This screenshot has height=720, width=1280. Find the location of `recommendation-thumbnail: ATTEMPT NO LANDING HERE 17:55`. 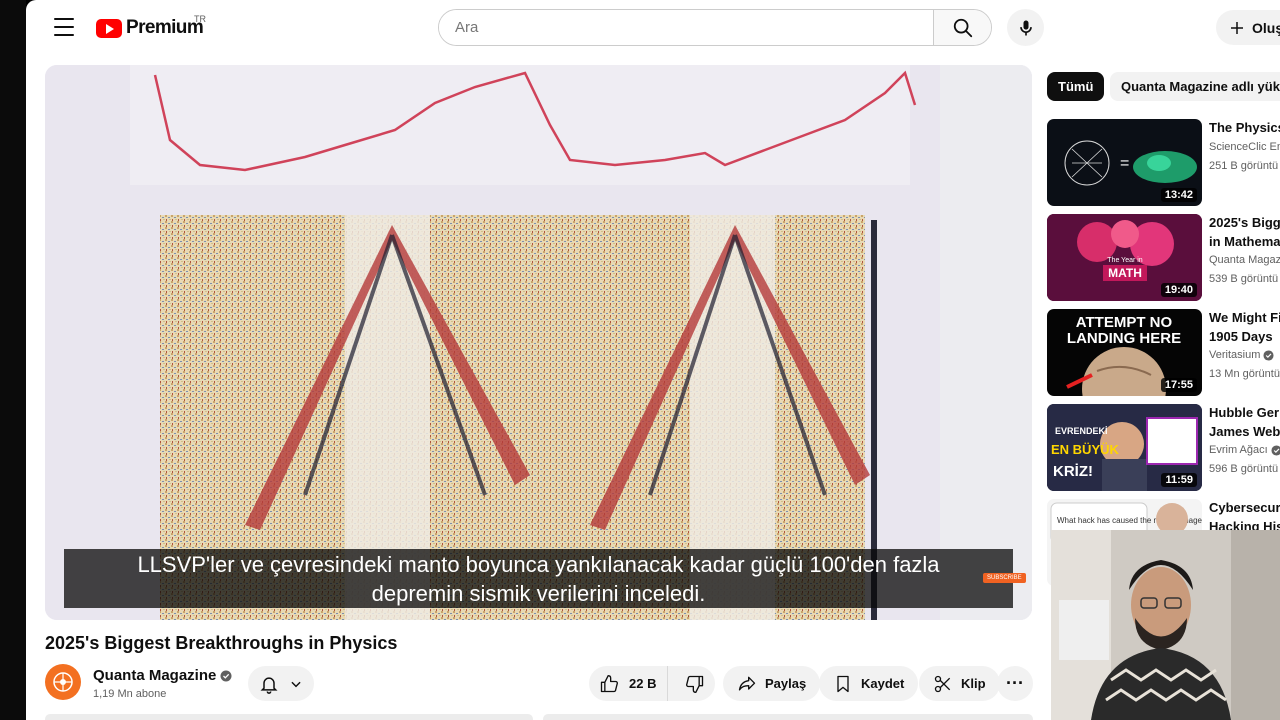

recommendation-thumbnail: ATTEMPT NO LANDING HERE 17:55 is located at coordinates (1124, 352).